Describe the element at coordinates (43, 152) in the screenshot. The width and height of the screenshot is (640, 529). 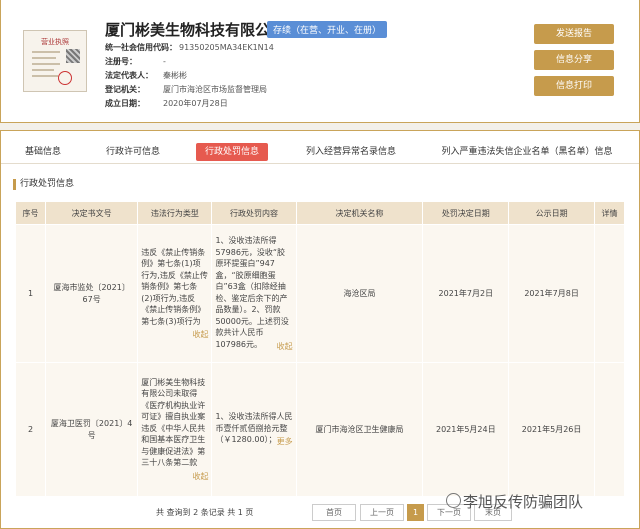
I see `tab-basic-info: 基础信息` at that location.